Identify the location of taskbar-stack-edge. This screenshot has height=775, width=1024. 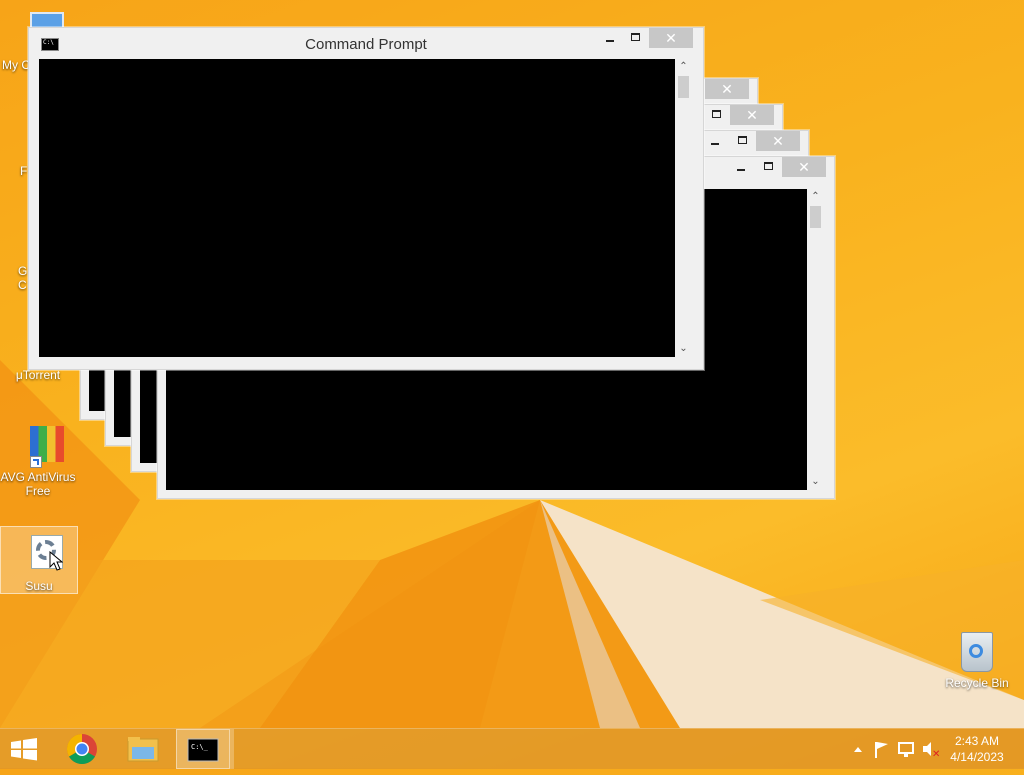
(232, 749).